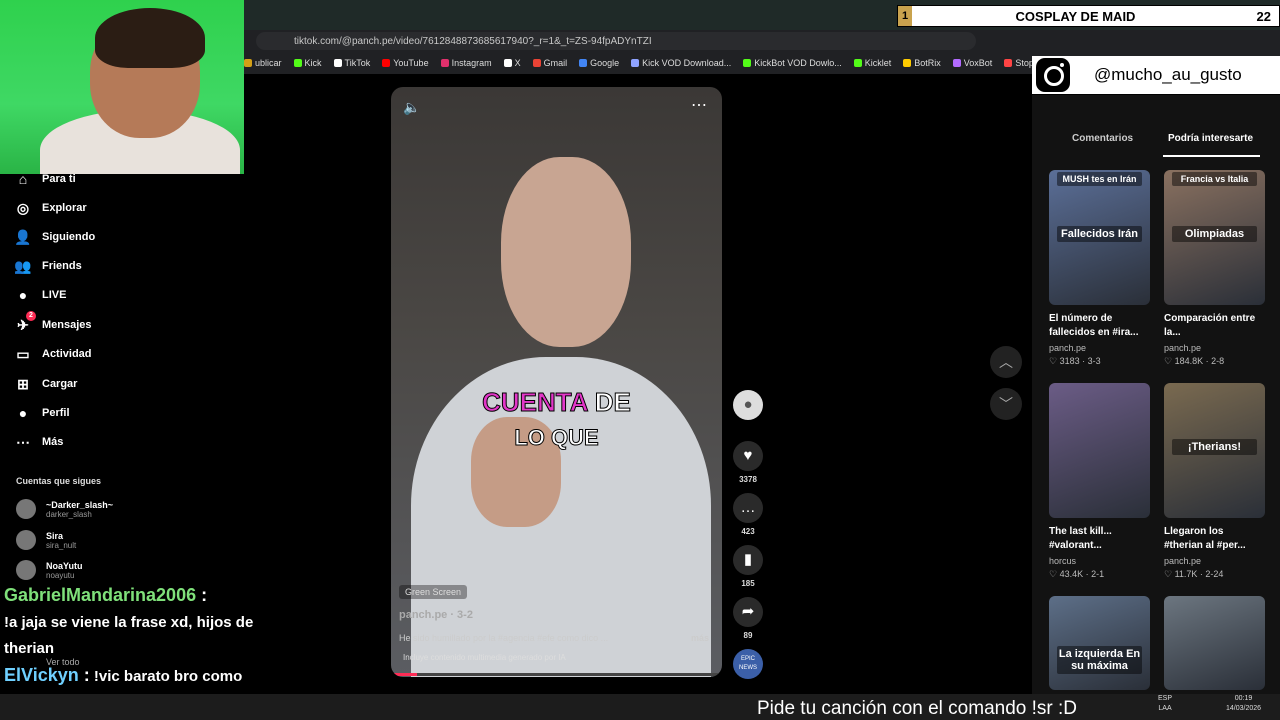 Image resolution: width=1280 pixels, height=720 pixels. I want to click on card-author: panch.pe, so click(1183, 561).